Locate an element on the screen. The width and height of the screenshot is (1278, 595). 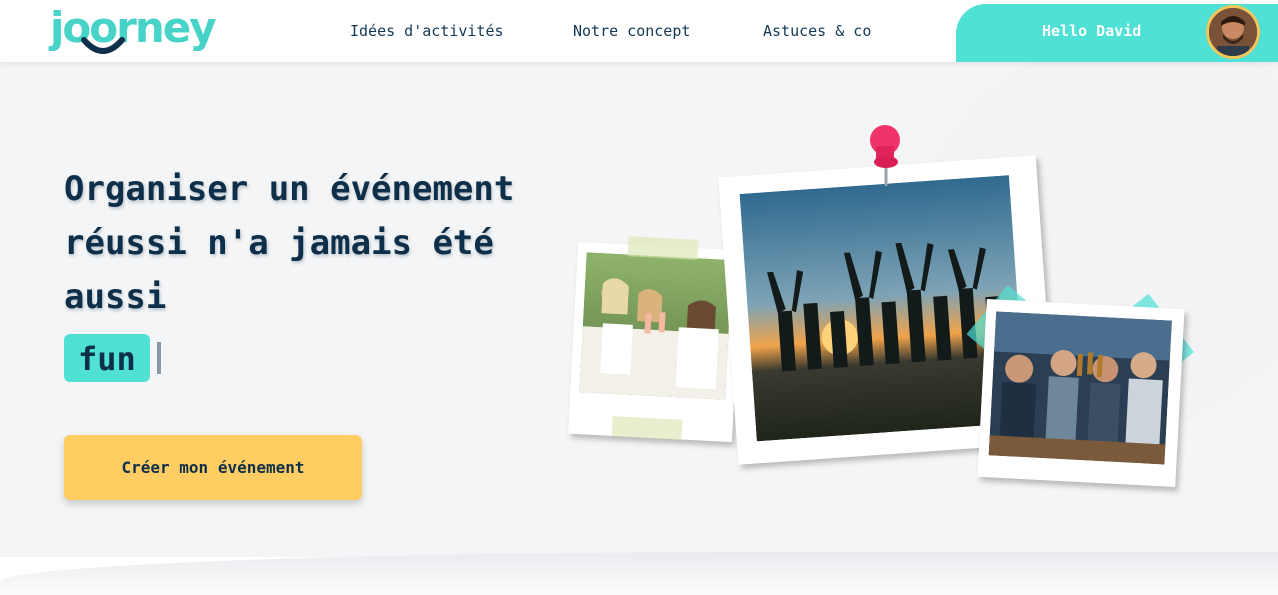
user-avatar-icon is located at coordinates (1233, 32).